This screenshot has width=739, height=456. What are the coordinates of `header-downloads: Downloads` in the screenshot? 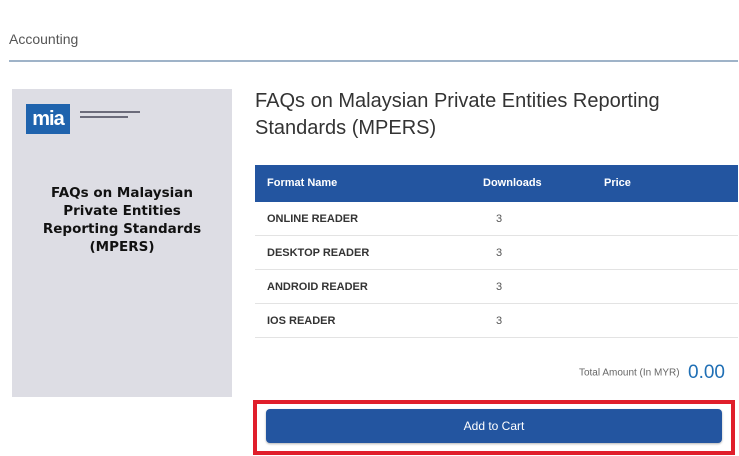 It's located at (512, 183).